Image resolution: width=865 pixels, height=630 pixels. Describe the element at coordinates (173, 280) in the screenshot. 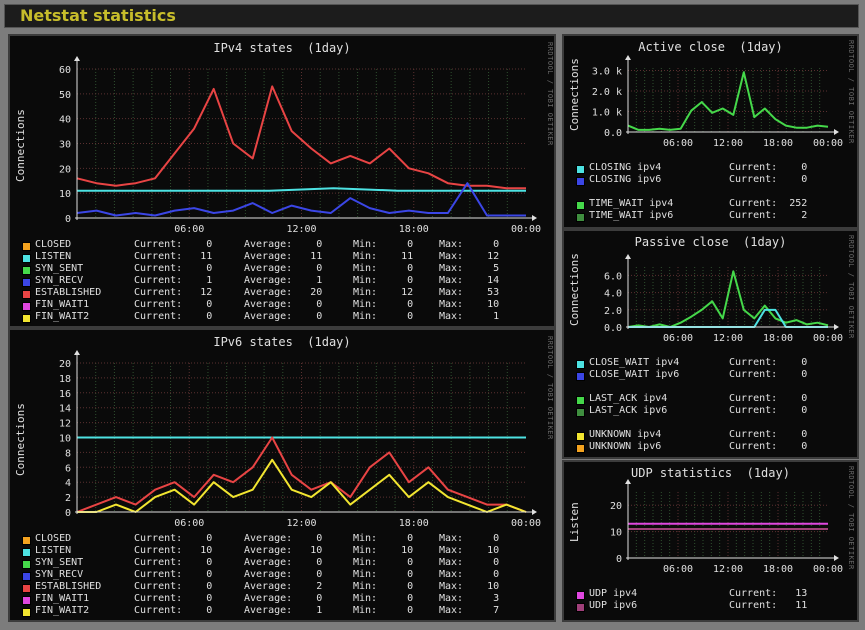

I see `legend-current: Current: 1` at that location.